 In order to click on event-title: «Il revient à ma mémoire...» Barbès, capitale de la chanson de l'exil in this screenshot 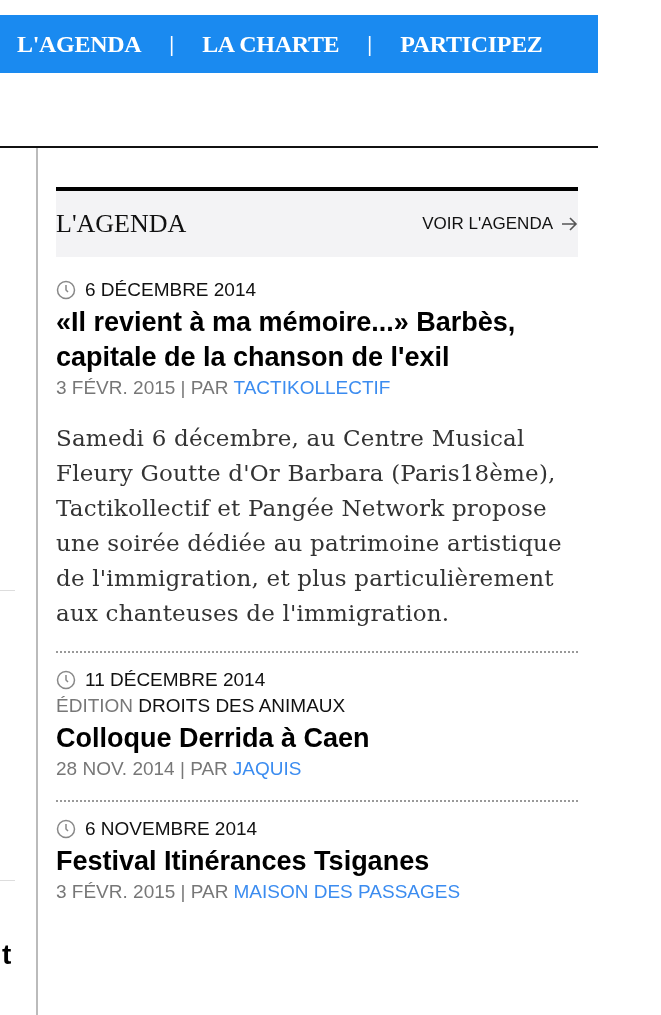, I will do `click(317, 340)`.